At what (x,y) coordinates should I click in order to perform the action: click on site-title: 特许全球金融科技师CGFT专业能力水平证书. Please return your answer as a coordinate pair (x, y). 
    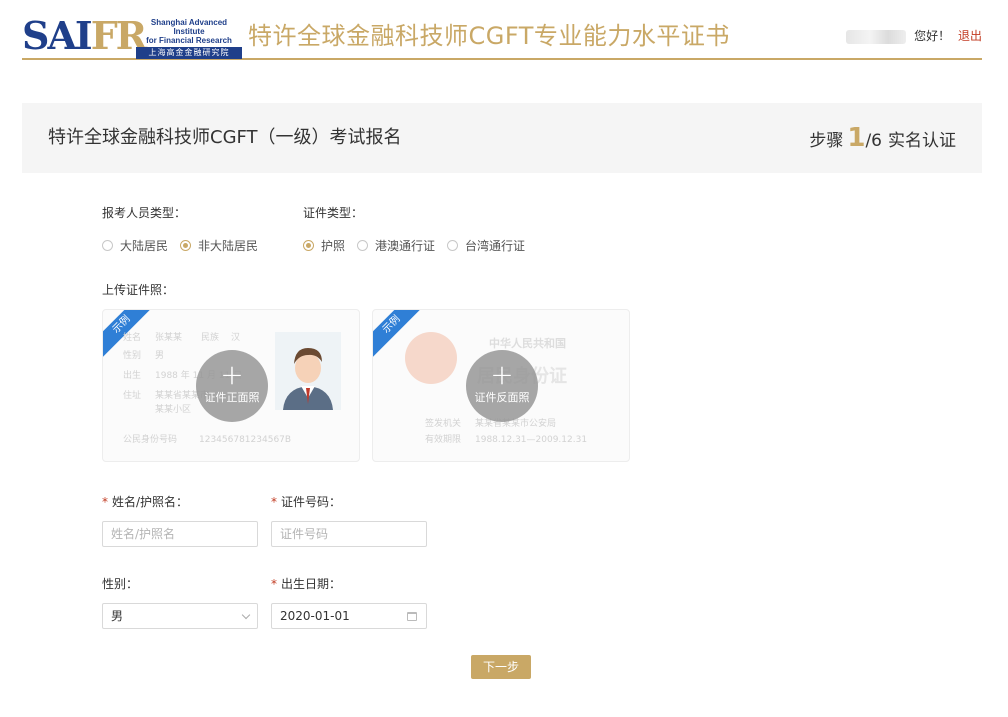
    Looking at the image, I should click on (489, 36).